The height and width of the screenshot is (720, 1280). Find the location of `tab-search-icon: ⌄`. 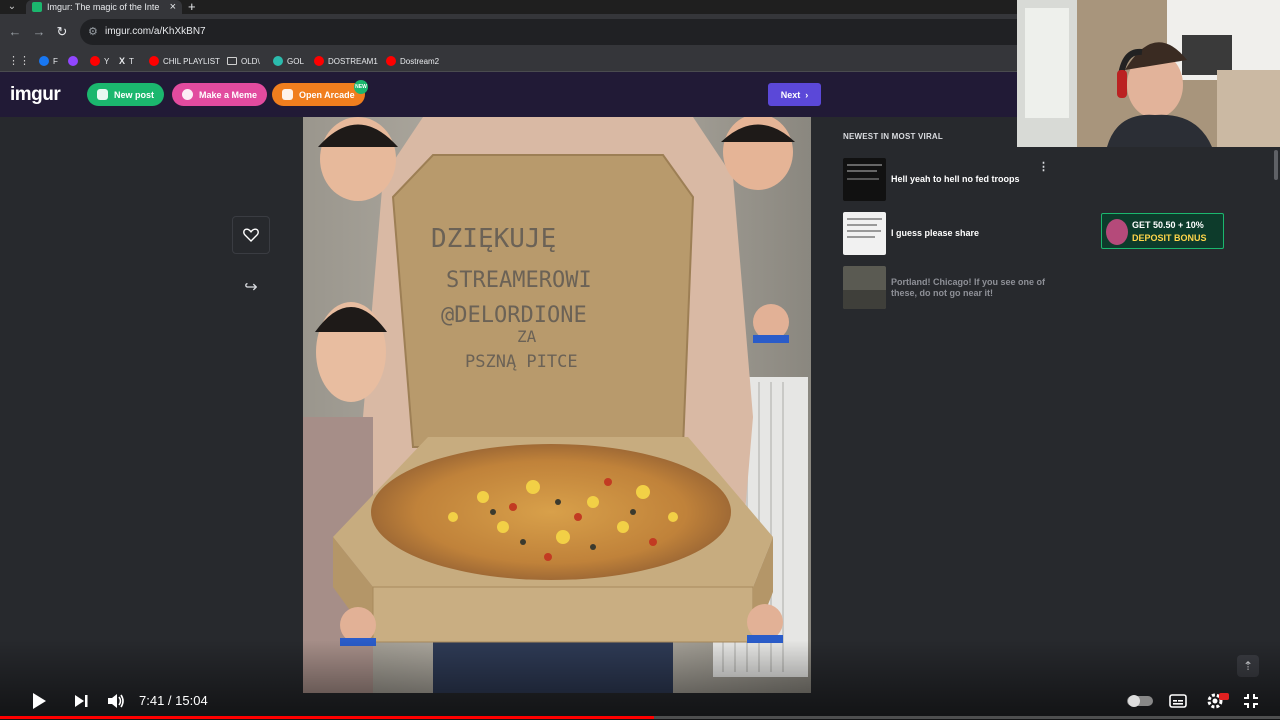

tab-search-icon: ⌄ is located at coordinates (12, 7).